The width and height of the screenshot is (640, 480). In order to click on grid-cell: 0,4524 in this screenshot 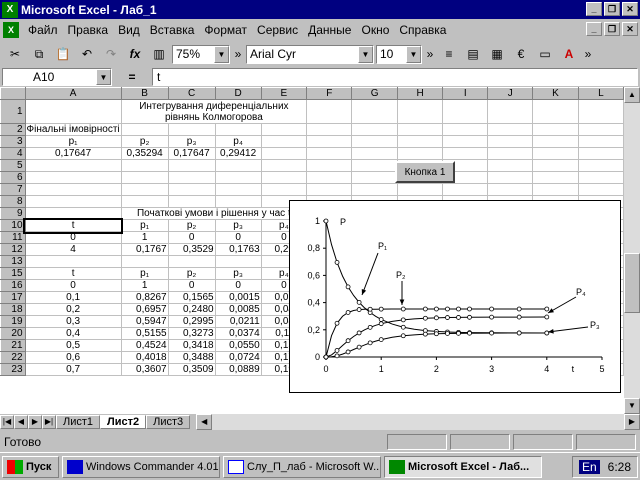, I will do `click(144, 345)`.